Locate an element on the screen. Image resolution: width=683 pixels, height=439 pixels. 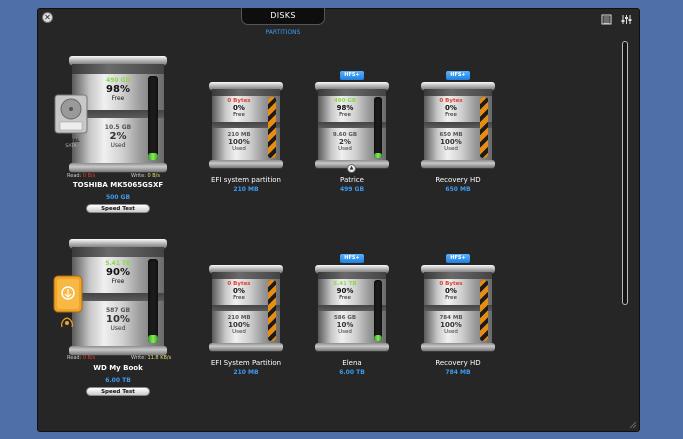
disk-write-stat: Write: 0 B/s is located at coordinates (145, 176).